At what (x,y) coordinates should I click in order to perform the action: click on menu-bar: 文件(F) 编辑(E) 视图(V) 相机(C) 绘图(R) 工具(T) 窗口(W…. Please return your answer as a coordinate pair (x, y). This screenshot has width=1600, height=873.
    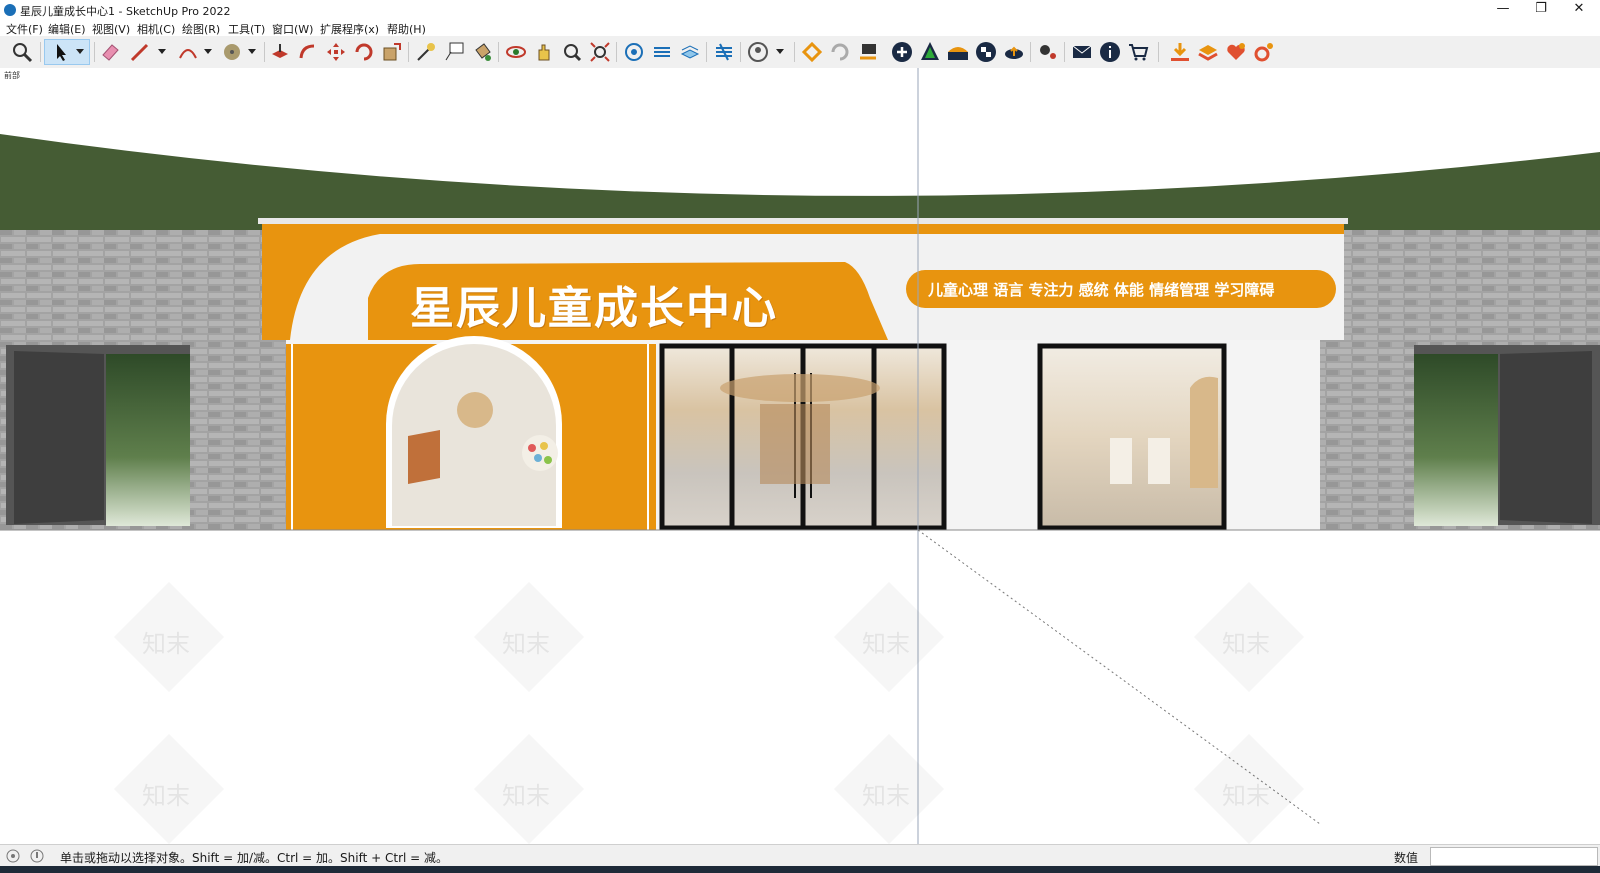
    Looking at the image, I should click on (800, 28).